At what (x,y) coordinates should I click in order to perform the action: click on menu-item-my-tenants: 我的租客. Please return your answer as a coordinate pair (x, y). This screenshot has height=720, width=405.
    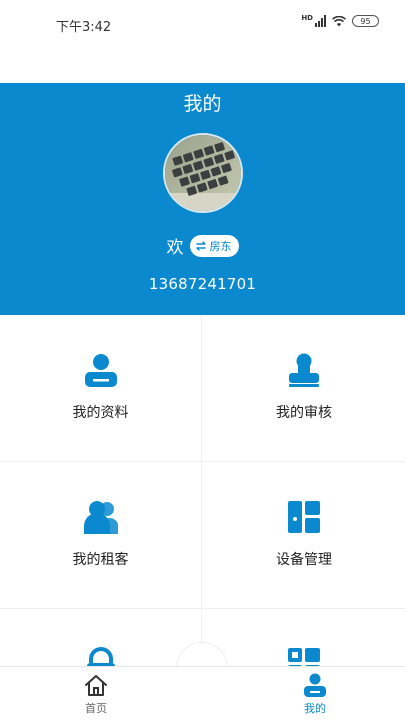
    Looking at the image, I should click on (101, 535).